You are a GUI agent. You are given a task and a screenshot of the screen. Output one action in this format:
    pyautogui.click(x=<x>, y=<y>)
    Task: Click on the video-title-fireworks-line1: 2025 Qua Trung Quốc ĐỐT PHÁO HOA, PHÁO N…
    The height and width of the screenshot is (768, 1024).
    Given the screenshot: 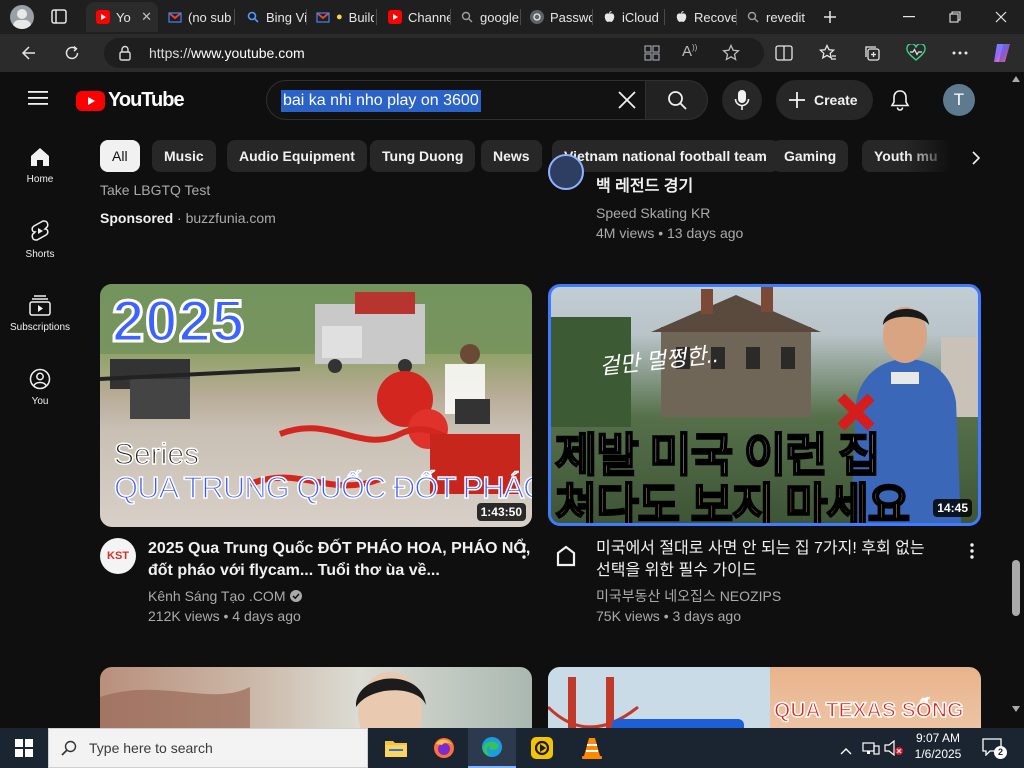 What is the action you would take?
    pyautogui.click(x=339, y=549)
    